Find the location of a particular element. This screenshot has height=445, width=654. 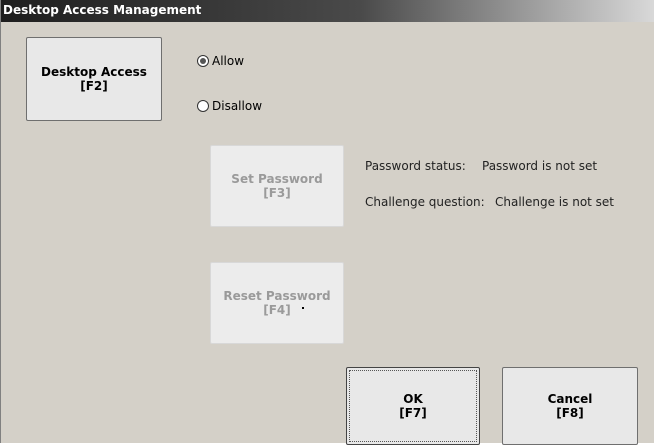

window-title: Desktop Access Management is located at coordinates (102, 10).